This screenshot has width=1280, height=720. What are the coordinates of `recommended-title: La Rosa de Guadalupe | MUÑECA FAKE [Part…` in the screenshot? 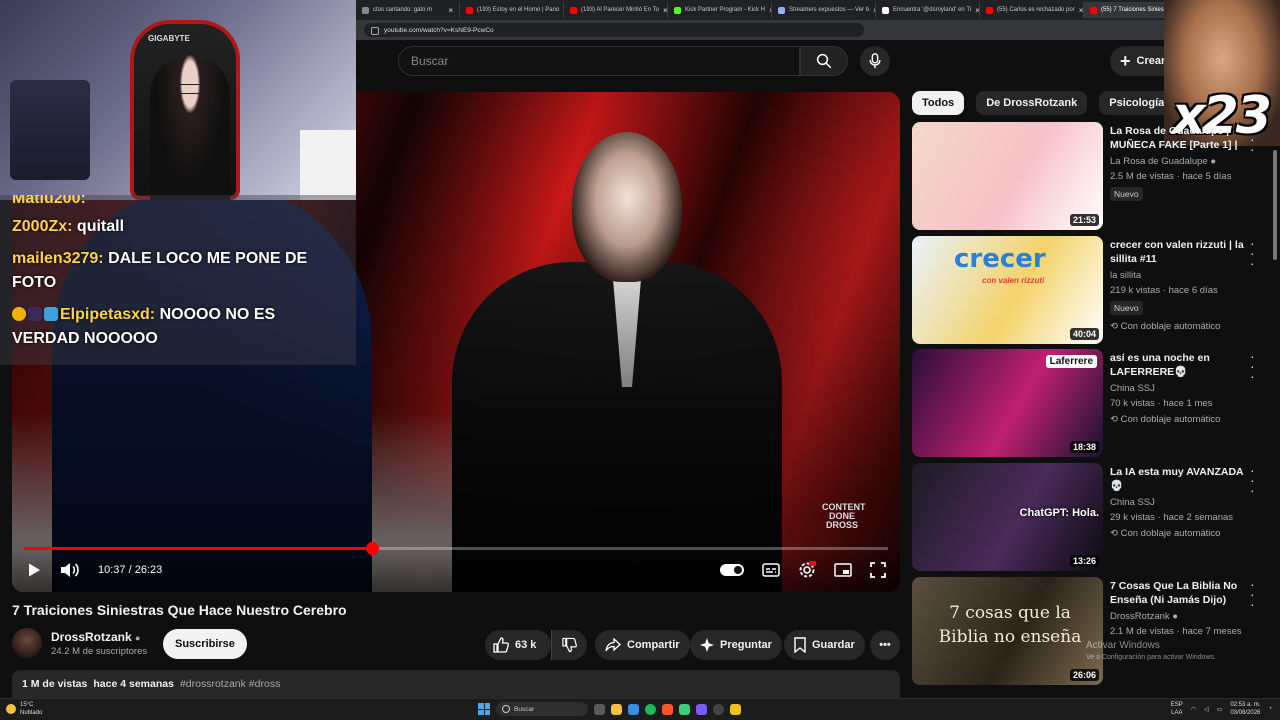 It's located at (1178, 138).